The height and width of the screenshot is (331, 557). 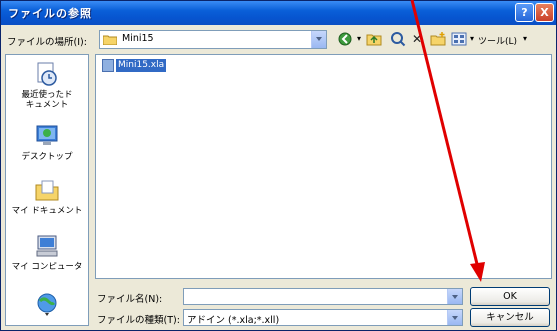 What do you see at coordinates (345, 39) in the screenshot?
I see `back-icon` at bounding box center [345, 39].